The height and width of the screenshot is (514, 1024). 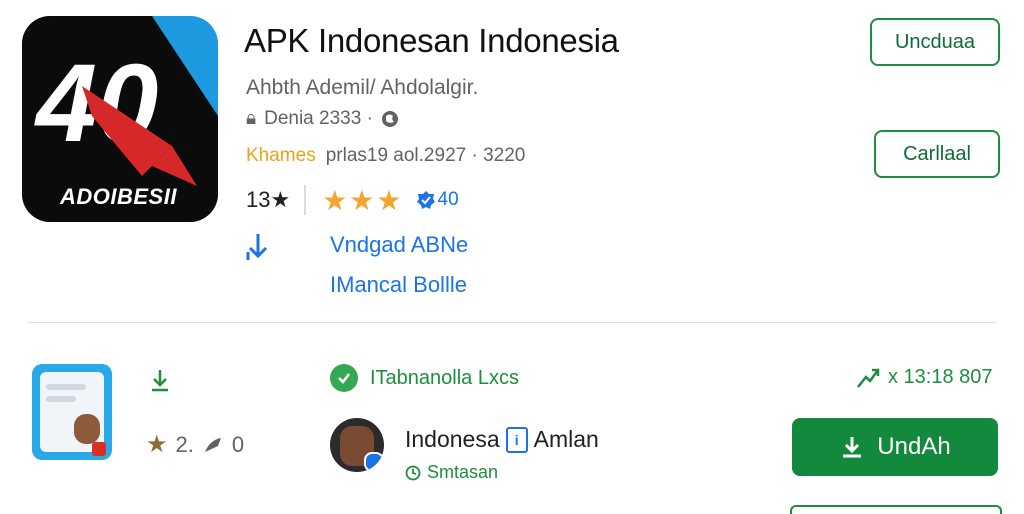 I want to click on install-button: UndAh, so click(x=895, y=447).